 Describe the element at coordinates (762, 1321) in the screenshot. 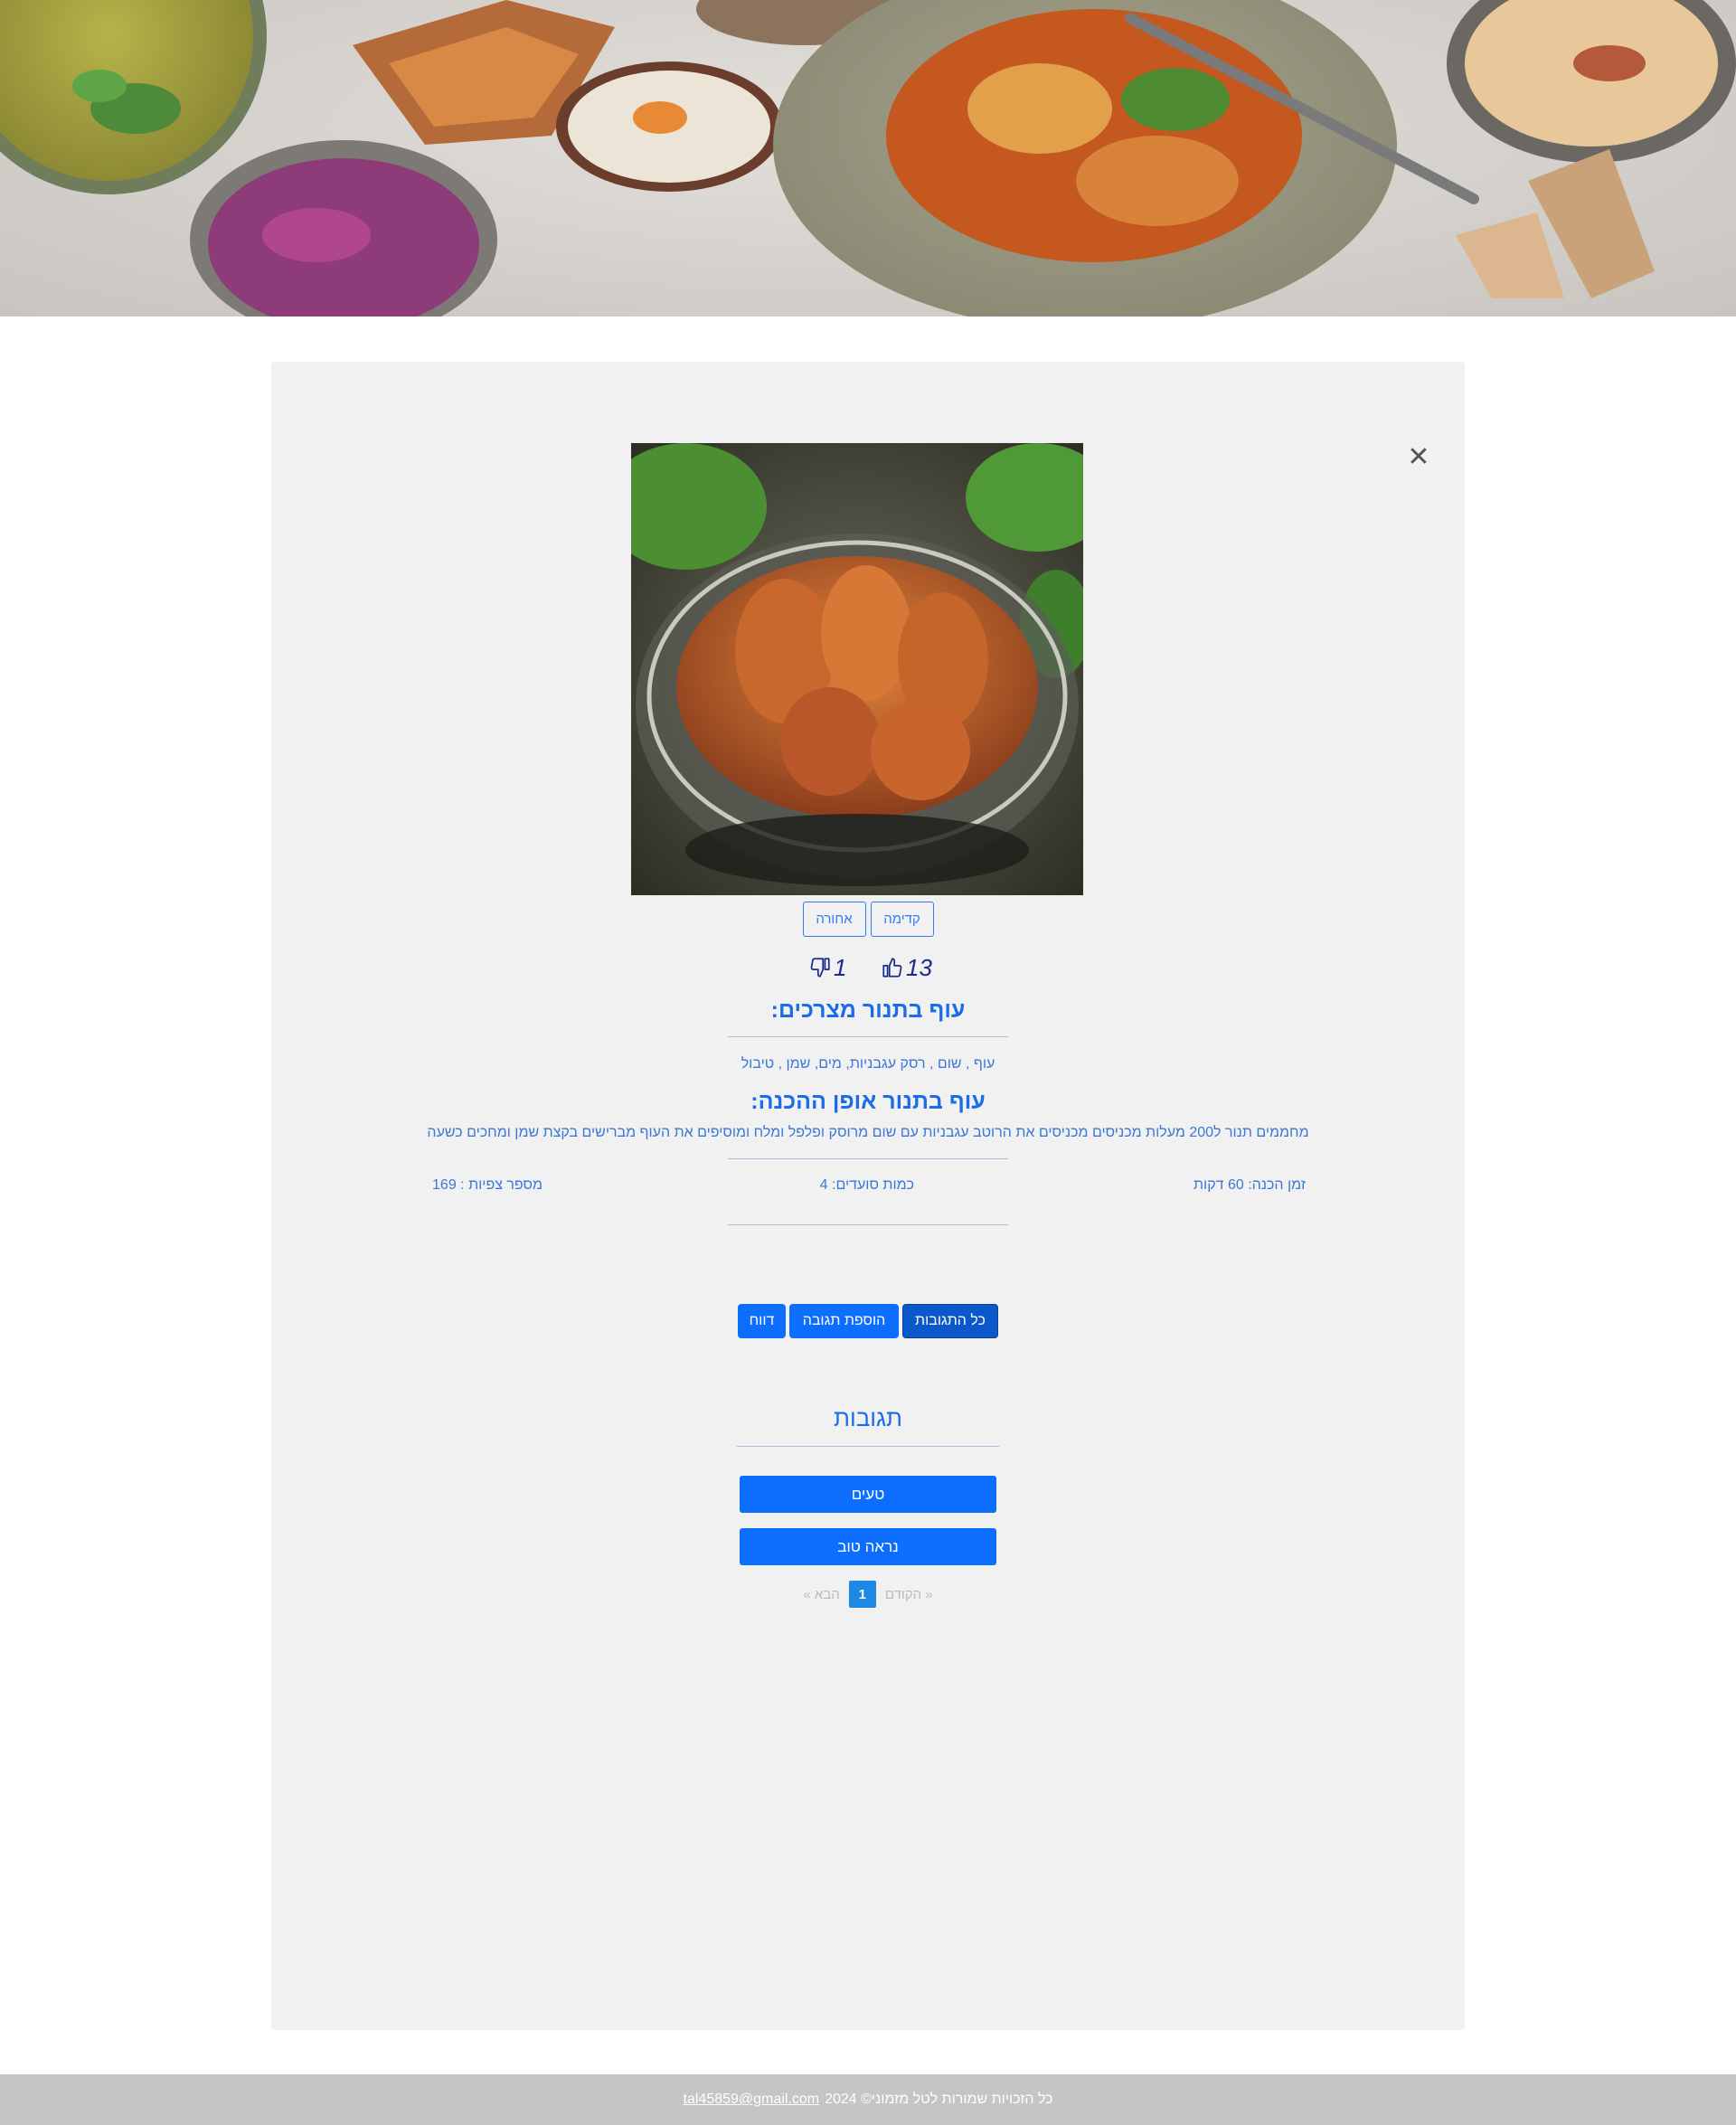

I see `report-button: דווח` at that location.